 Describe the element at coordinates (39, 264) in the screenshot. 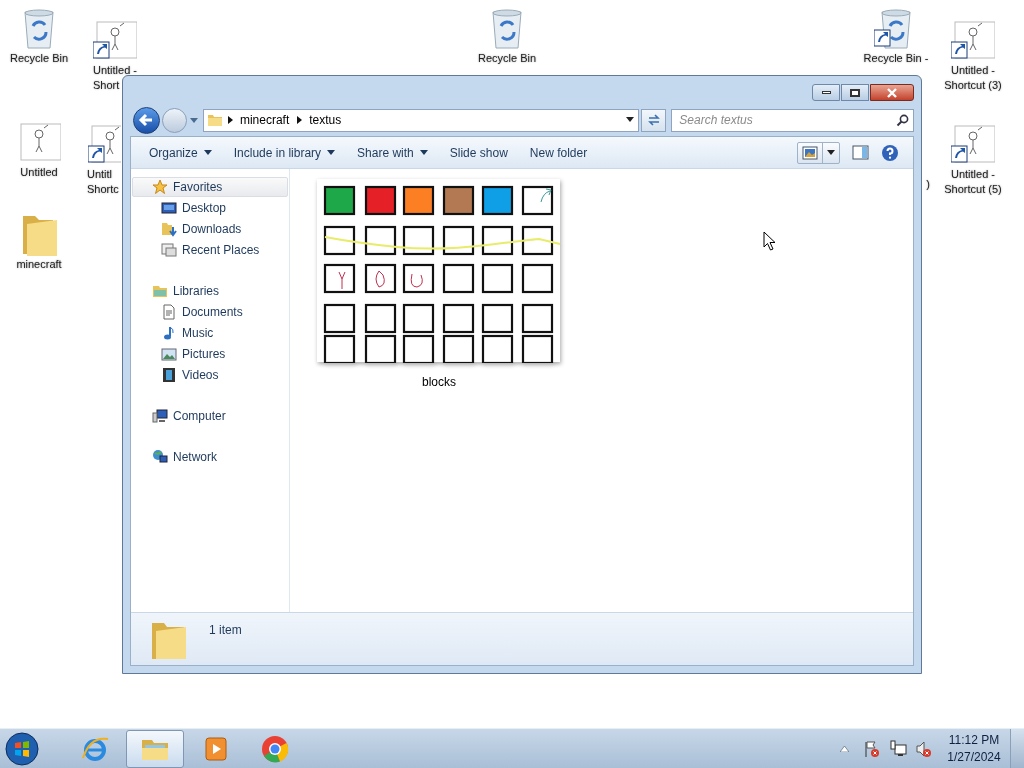

I see `desktop-icon-label: minecraft` at that location.